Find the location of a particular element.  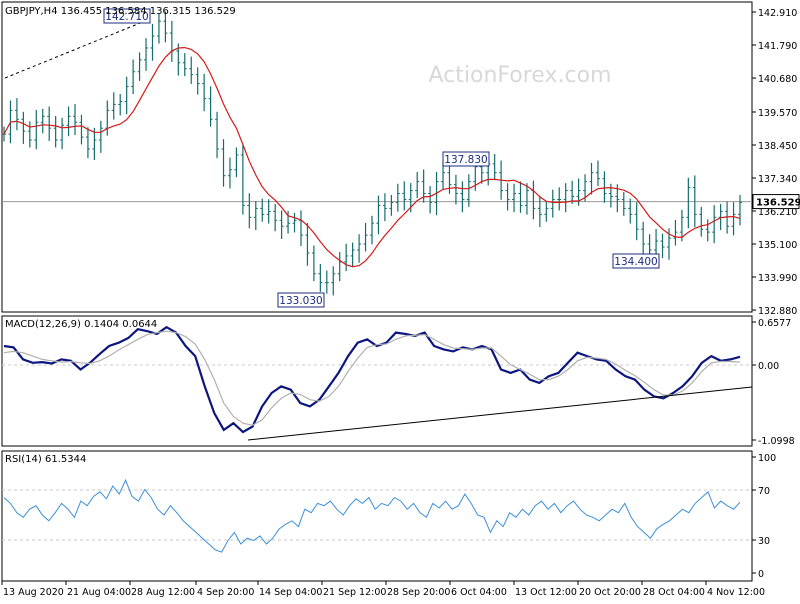

macd-y-tick-label: 0.6577 is located at coordinates (774, 323).